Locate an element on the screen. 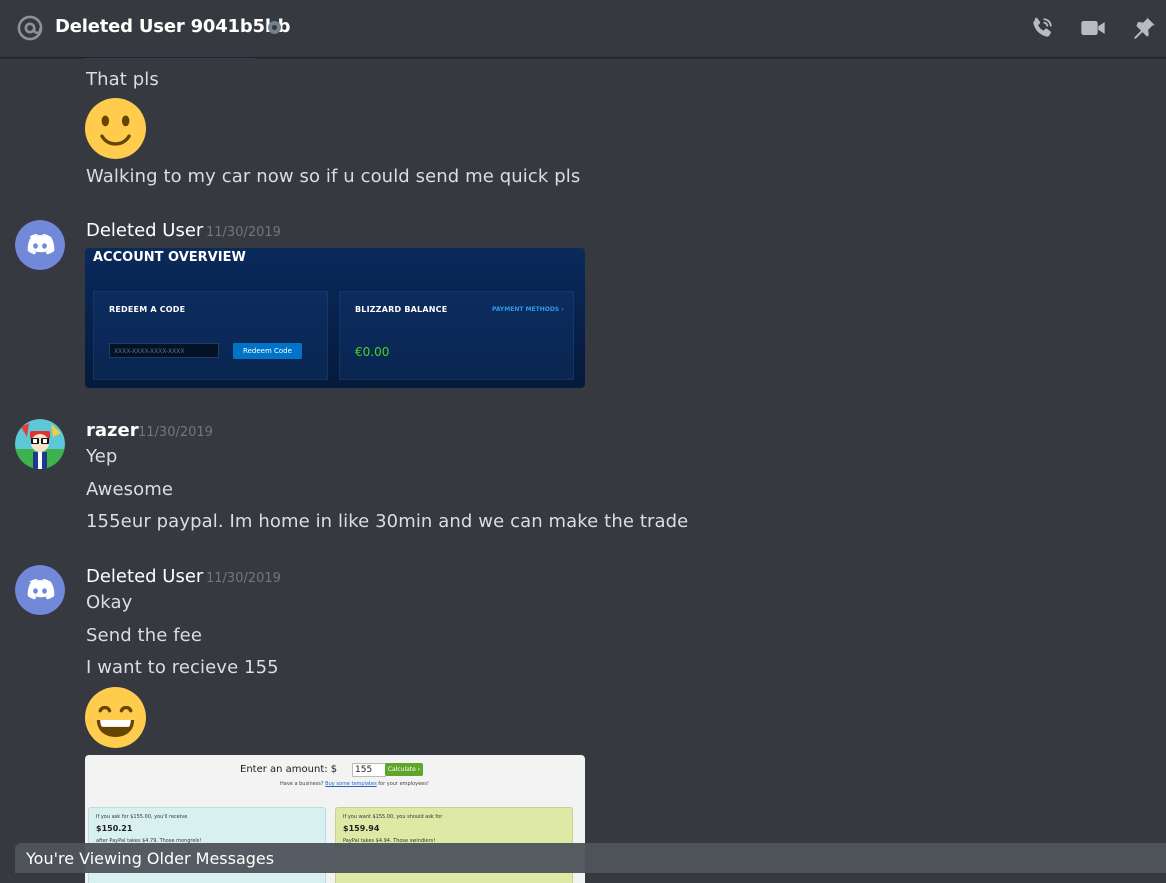 This screenshot has width=1166, height=883. redeem-label: REDEEM A CODE is located at coordinates (147, 309).